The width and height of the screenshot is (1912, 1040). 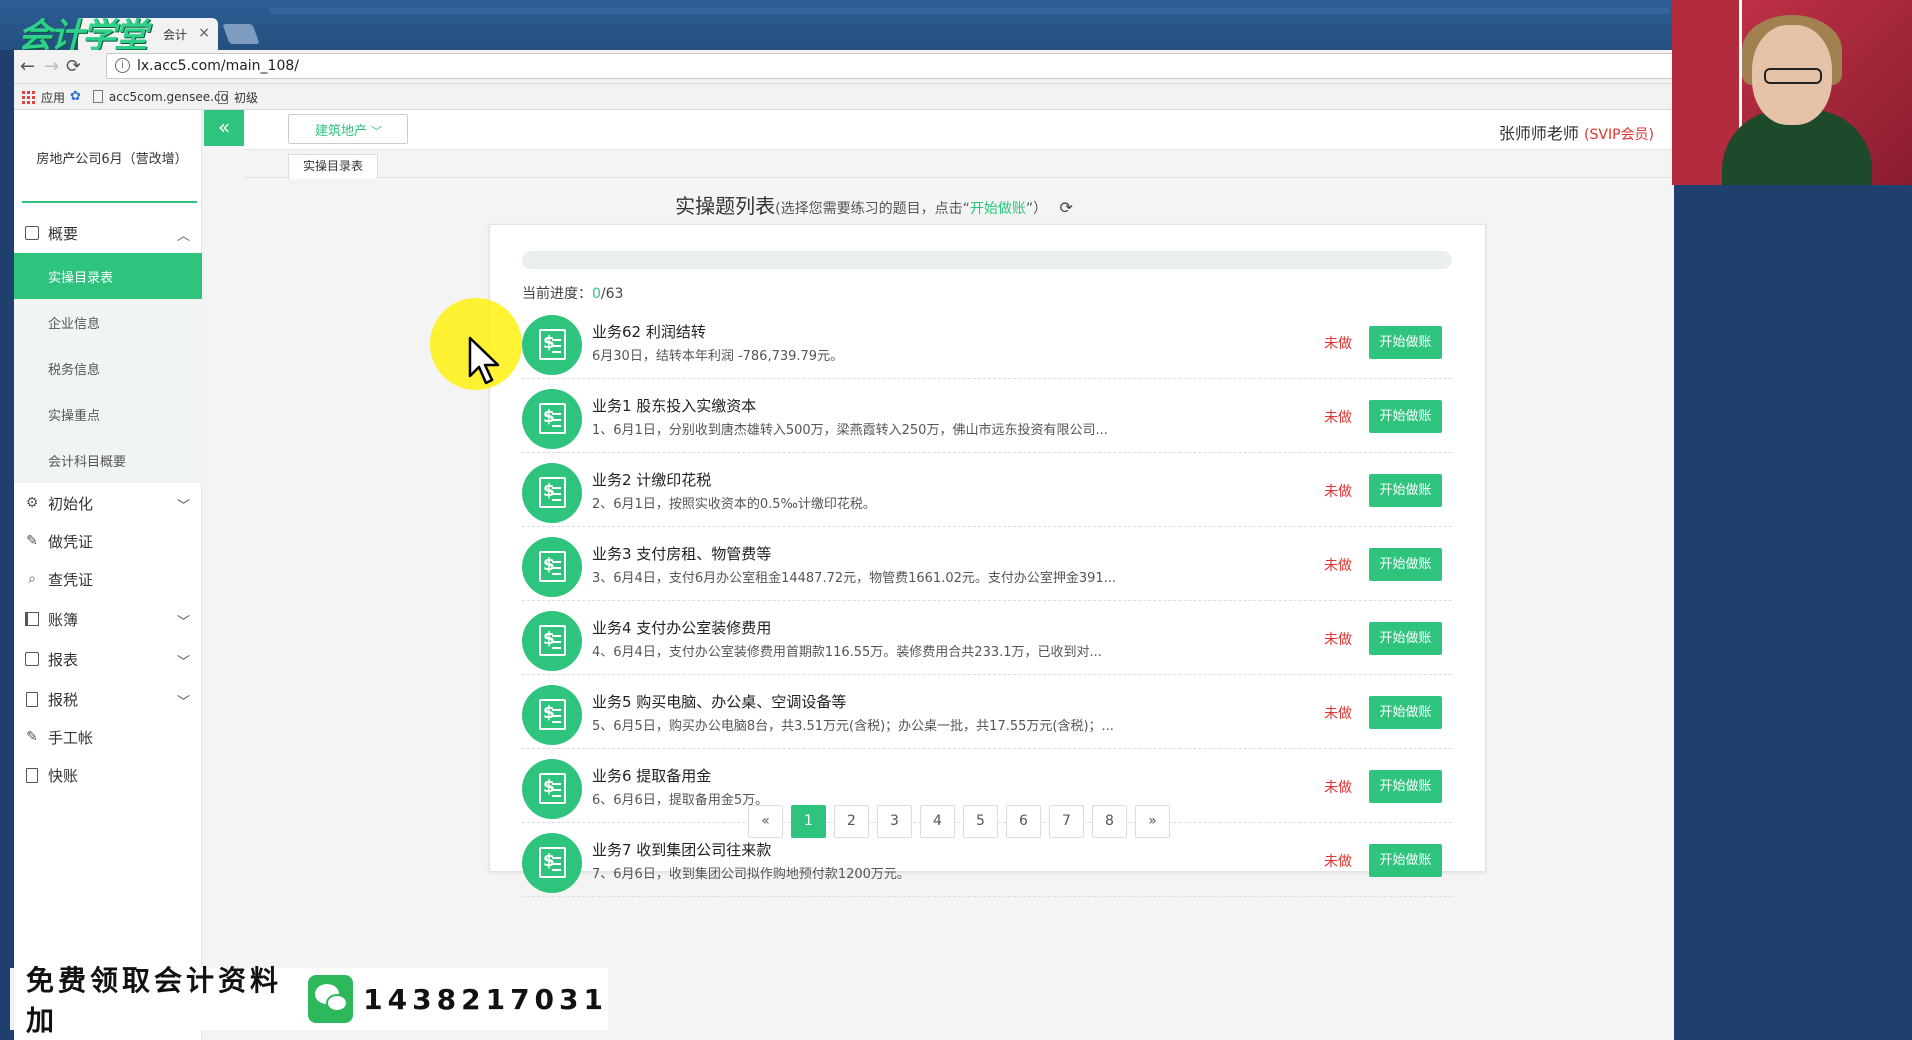 I want to click on task-title: 业务62 利润结转, so click(x=649, y=331).